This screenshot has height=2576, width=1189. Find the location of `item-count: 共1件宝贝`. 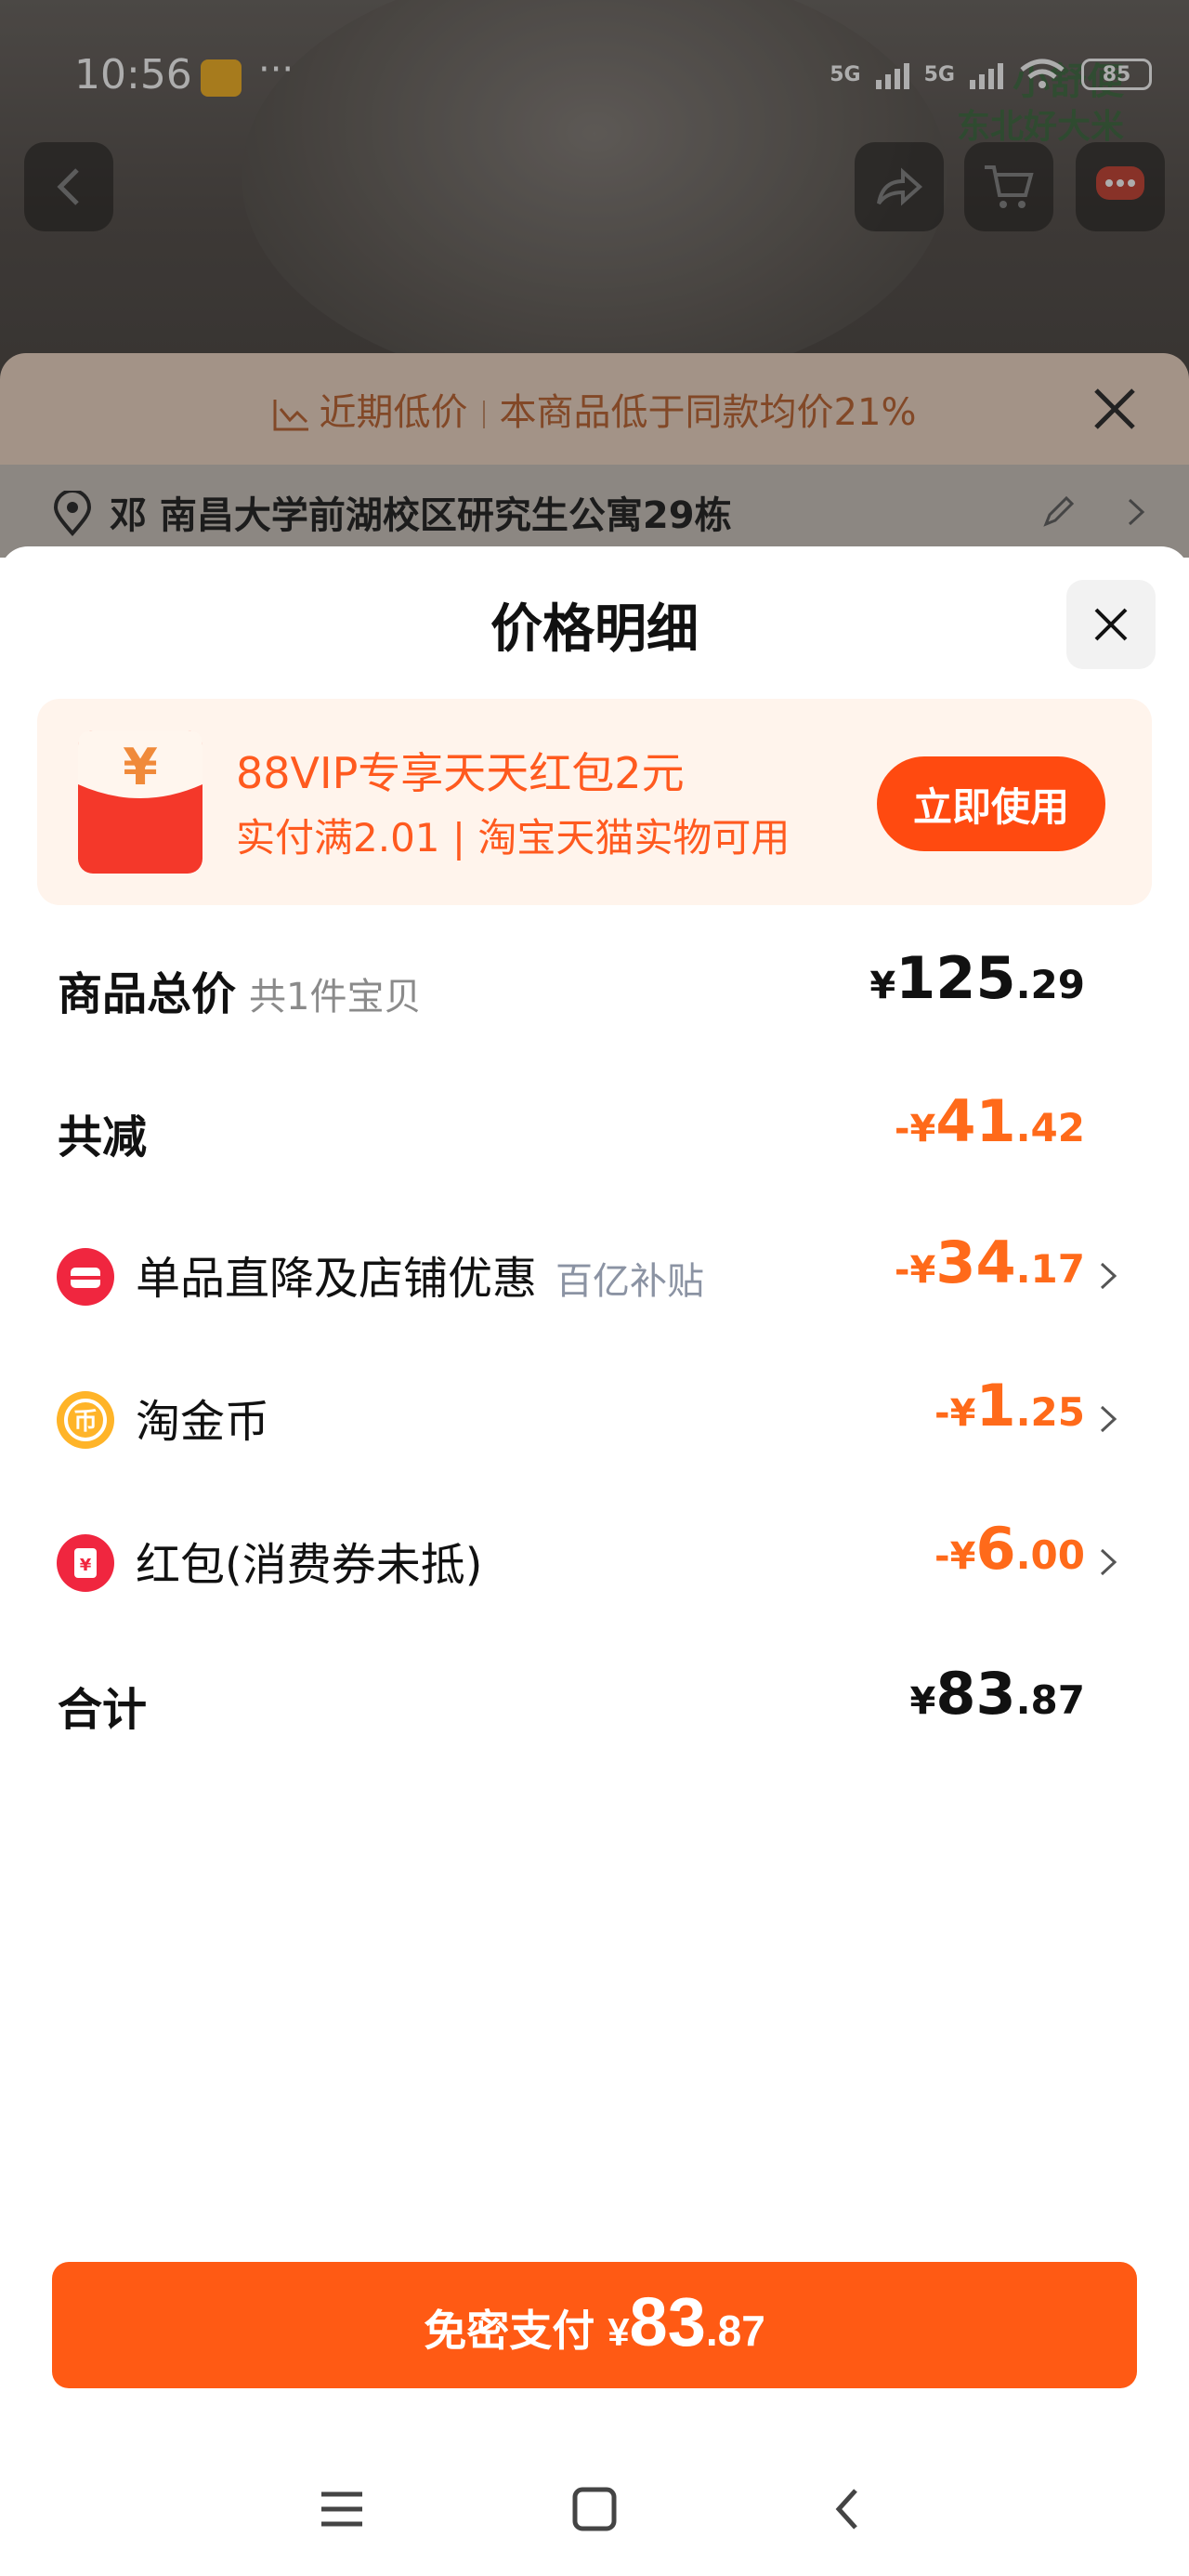

item-count: 共1件宝贝 is located at coordinates (335, 997).